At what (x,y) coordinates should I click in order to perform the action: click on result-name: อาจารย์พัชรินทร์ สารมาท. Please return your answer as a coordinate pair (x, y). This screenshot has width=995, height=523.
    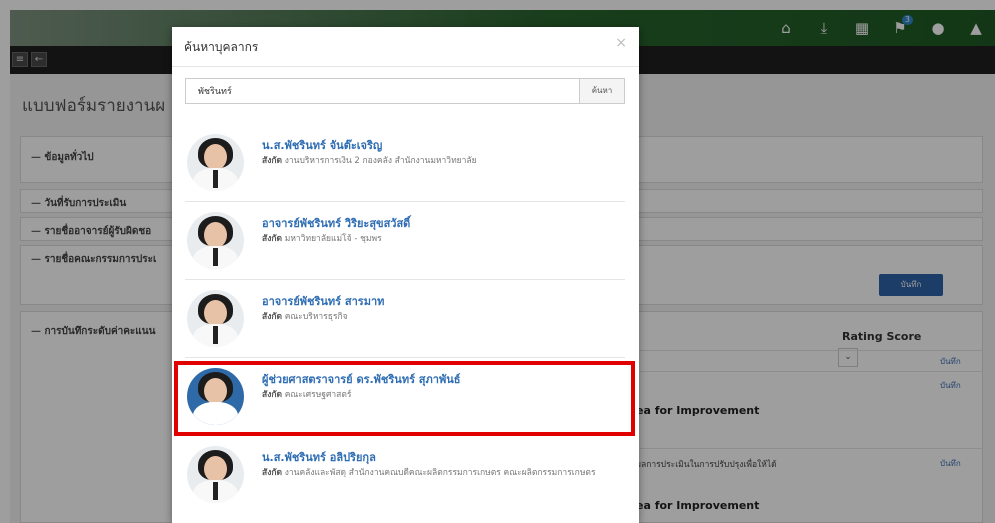
    Looking at the image, I should click on (323, 301).